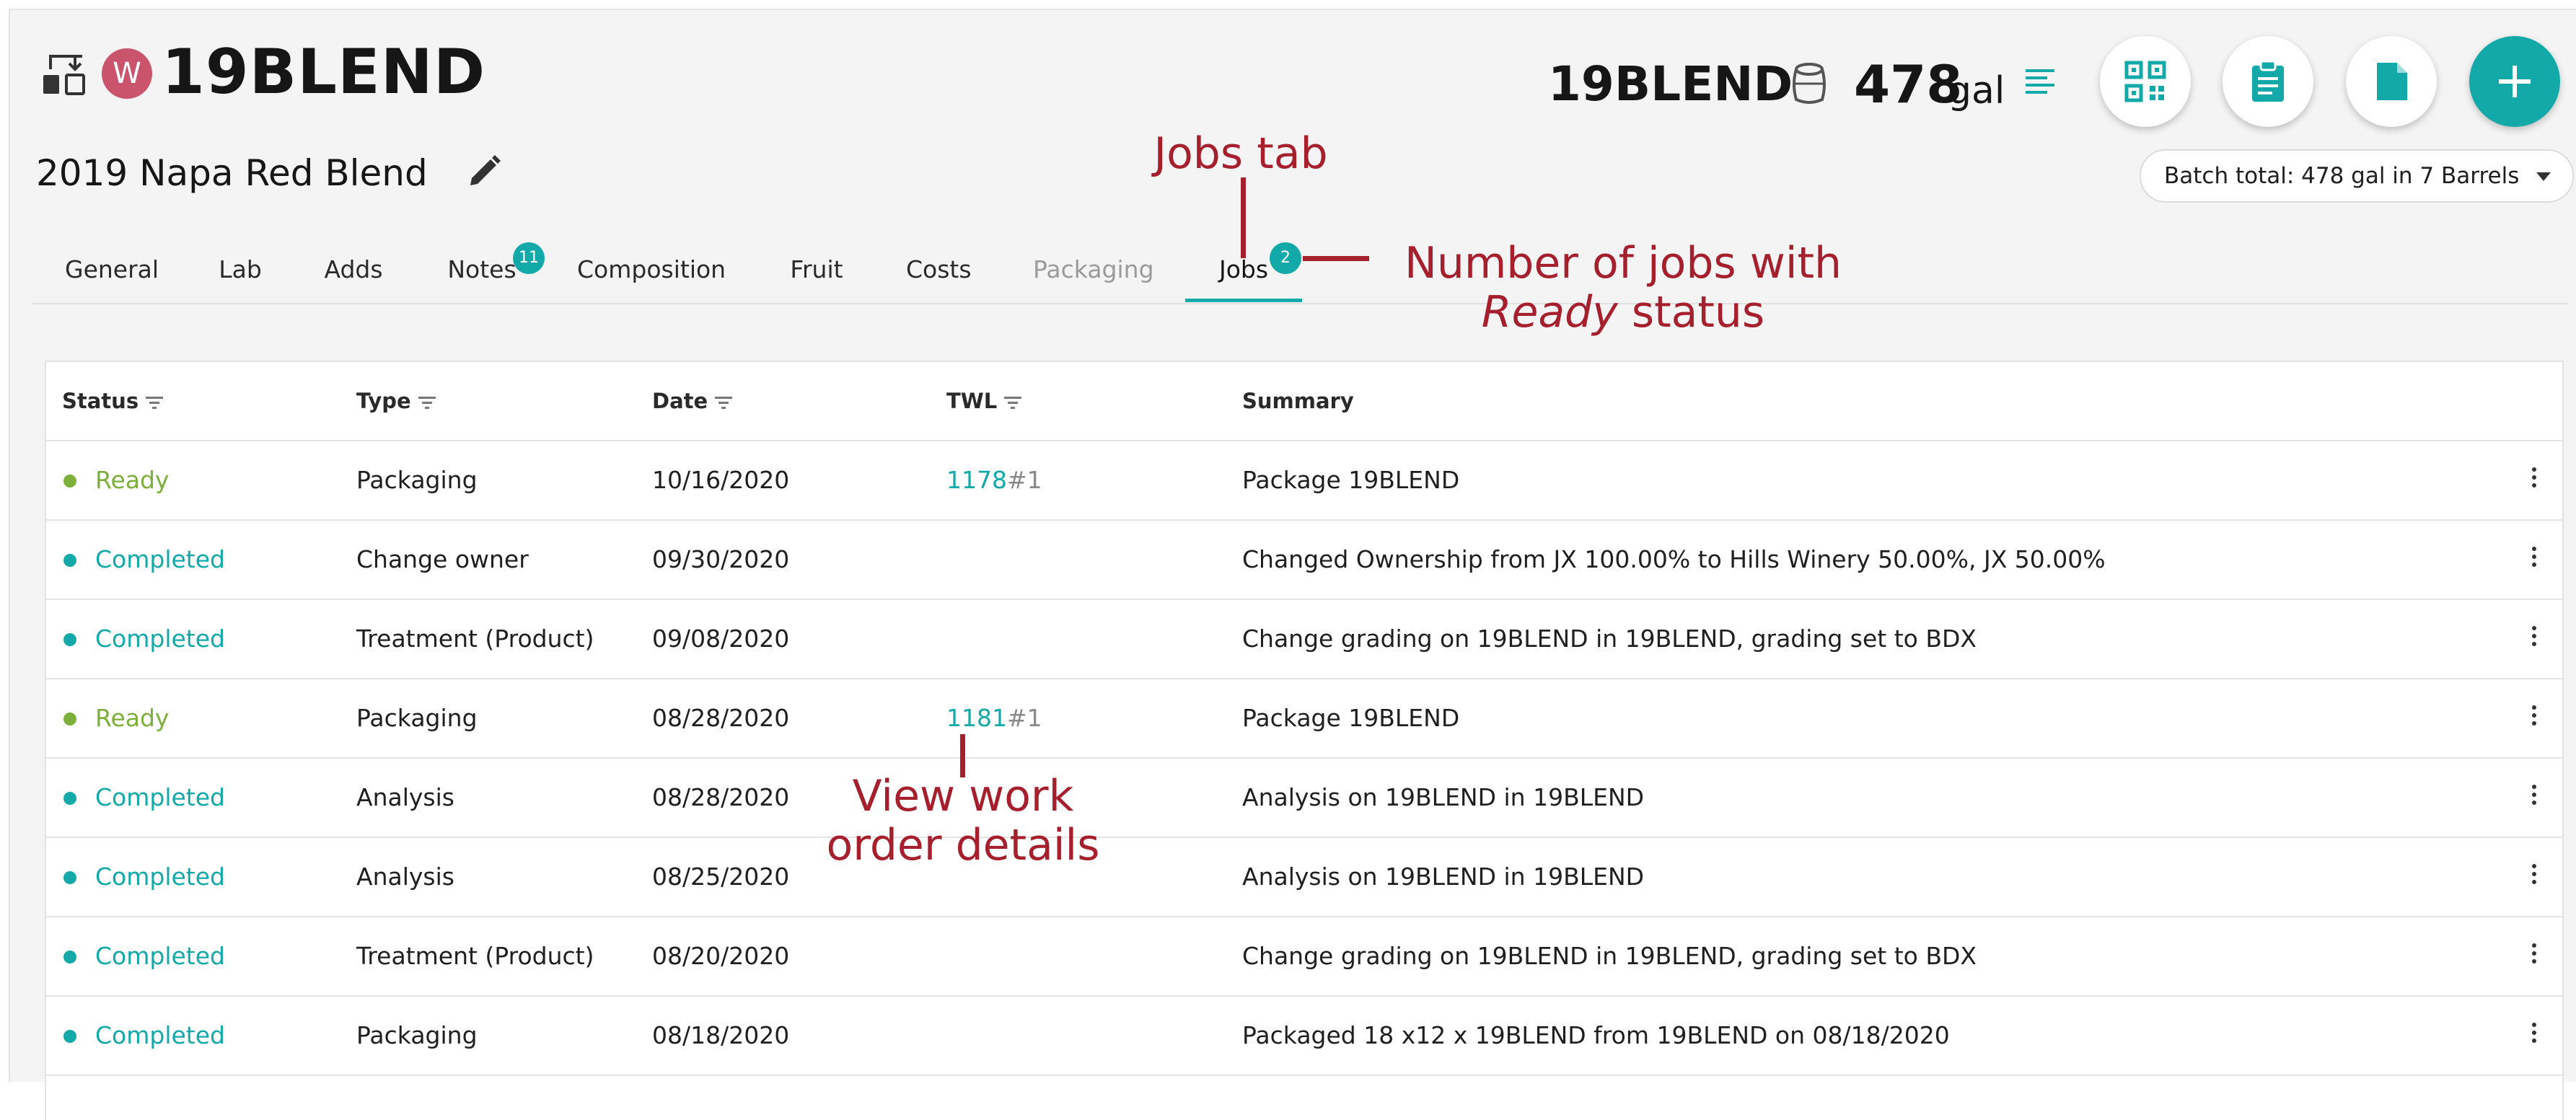 Image resolution: width=2576 pixels, height=1120 pixels. Describe the element at coordinates (353, 269) in the screenshot. I see `tab-adds: Adds` at that location.